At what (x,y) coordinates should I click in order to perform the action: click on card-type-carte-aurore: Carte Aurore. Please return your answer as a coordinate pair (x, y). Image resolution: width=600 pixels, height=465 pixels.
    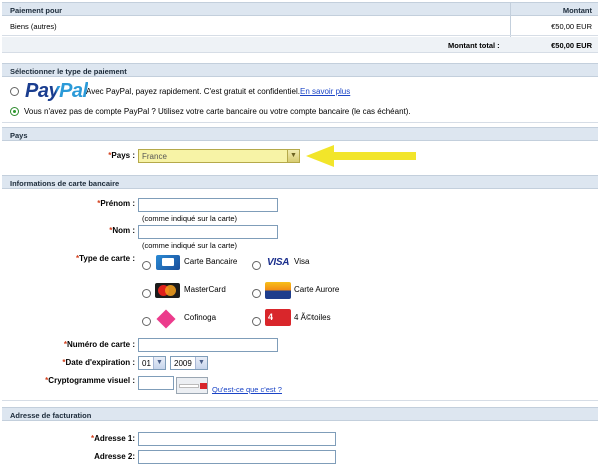
    Looking at the image, I should click on (317, 289).